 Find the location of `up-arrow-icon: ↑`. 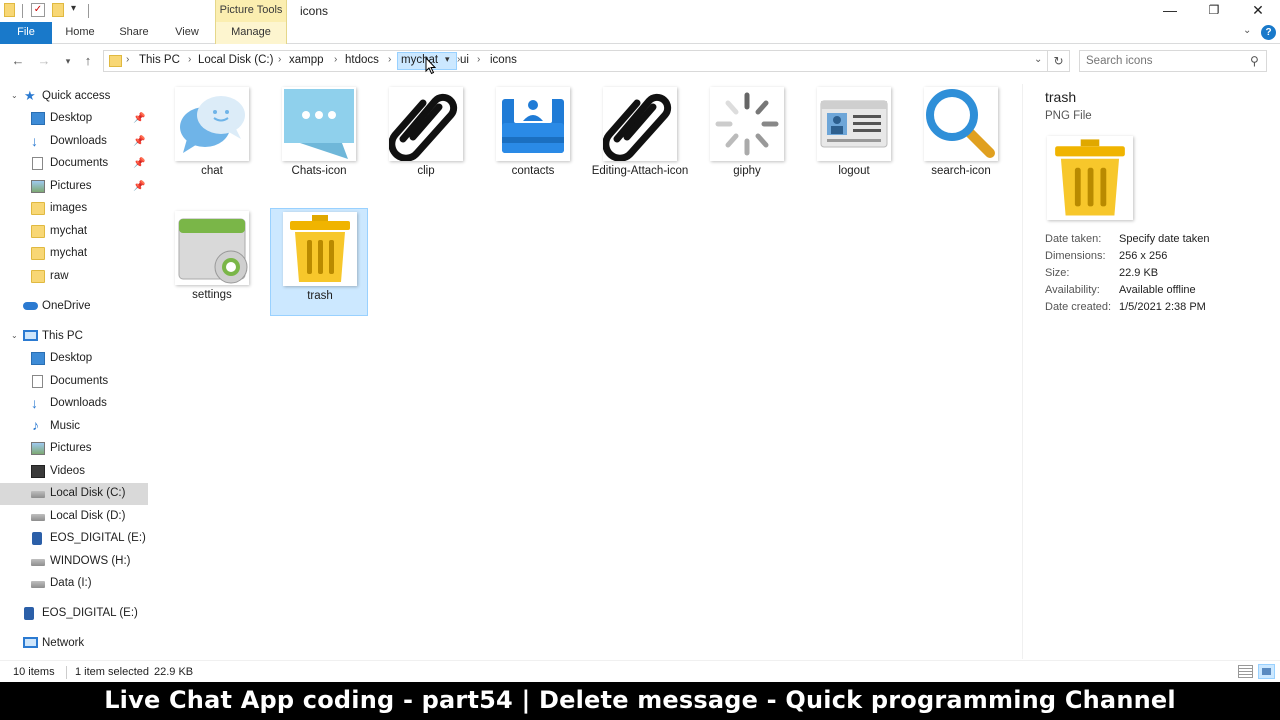

up-arrow-icon: ↑ is located at coordinates (88, 61).